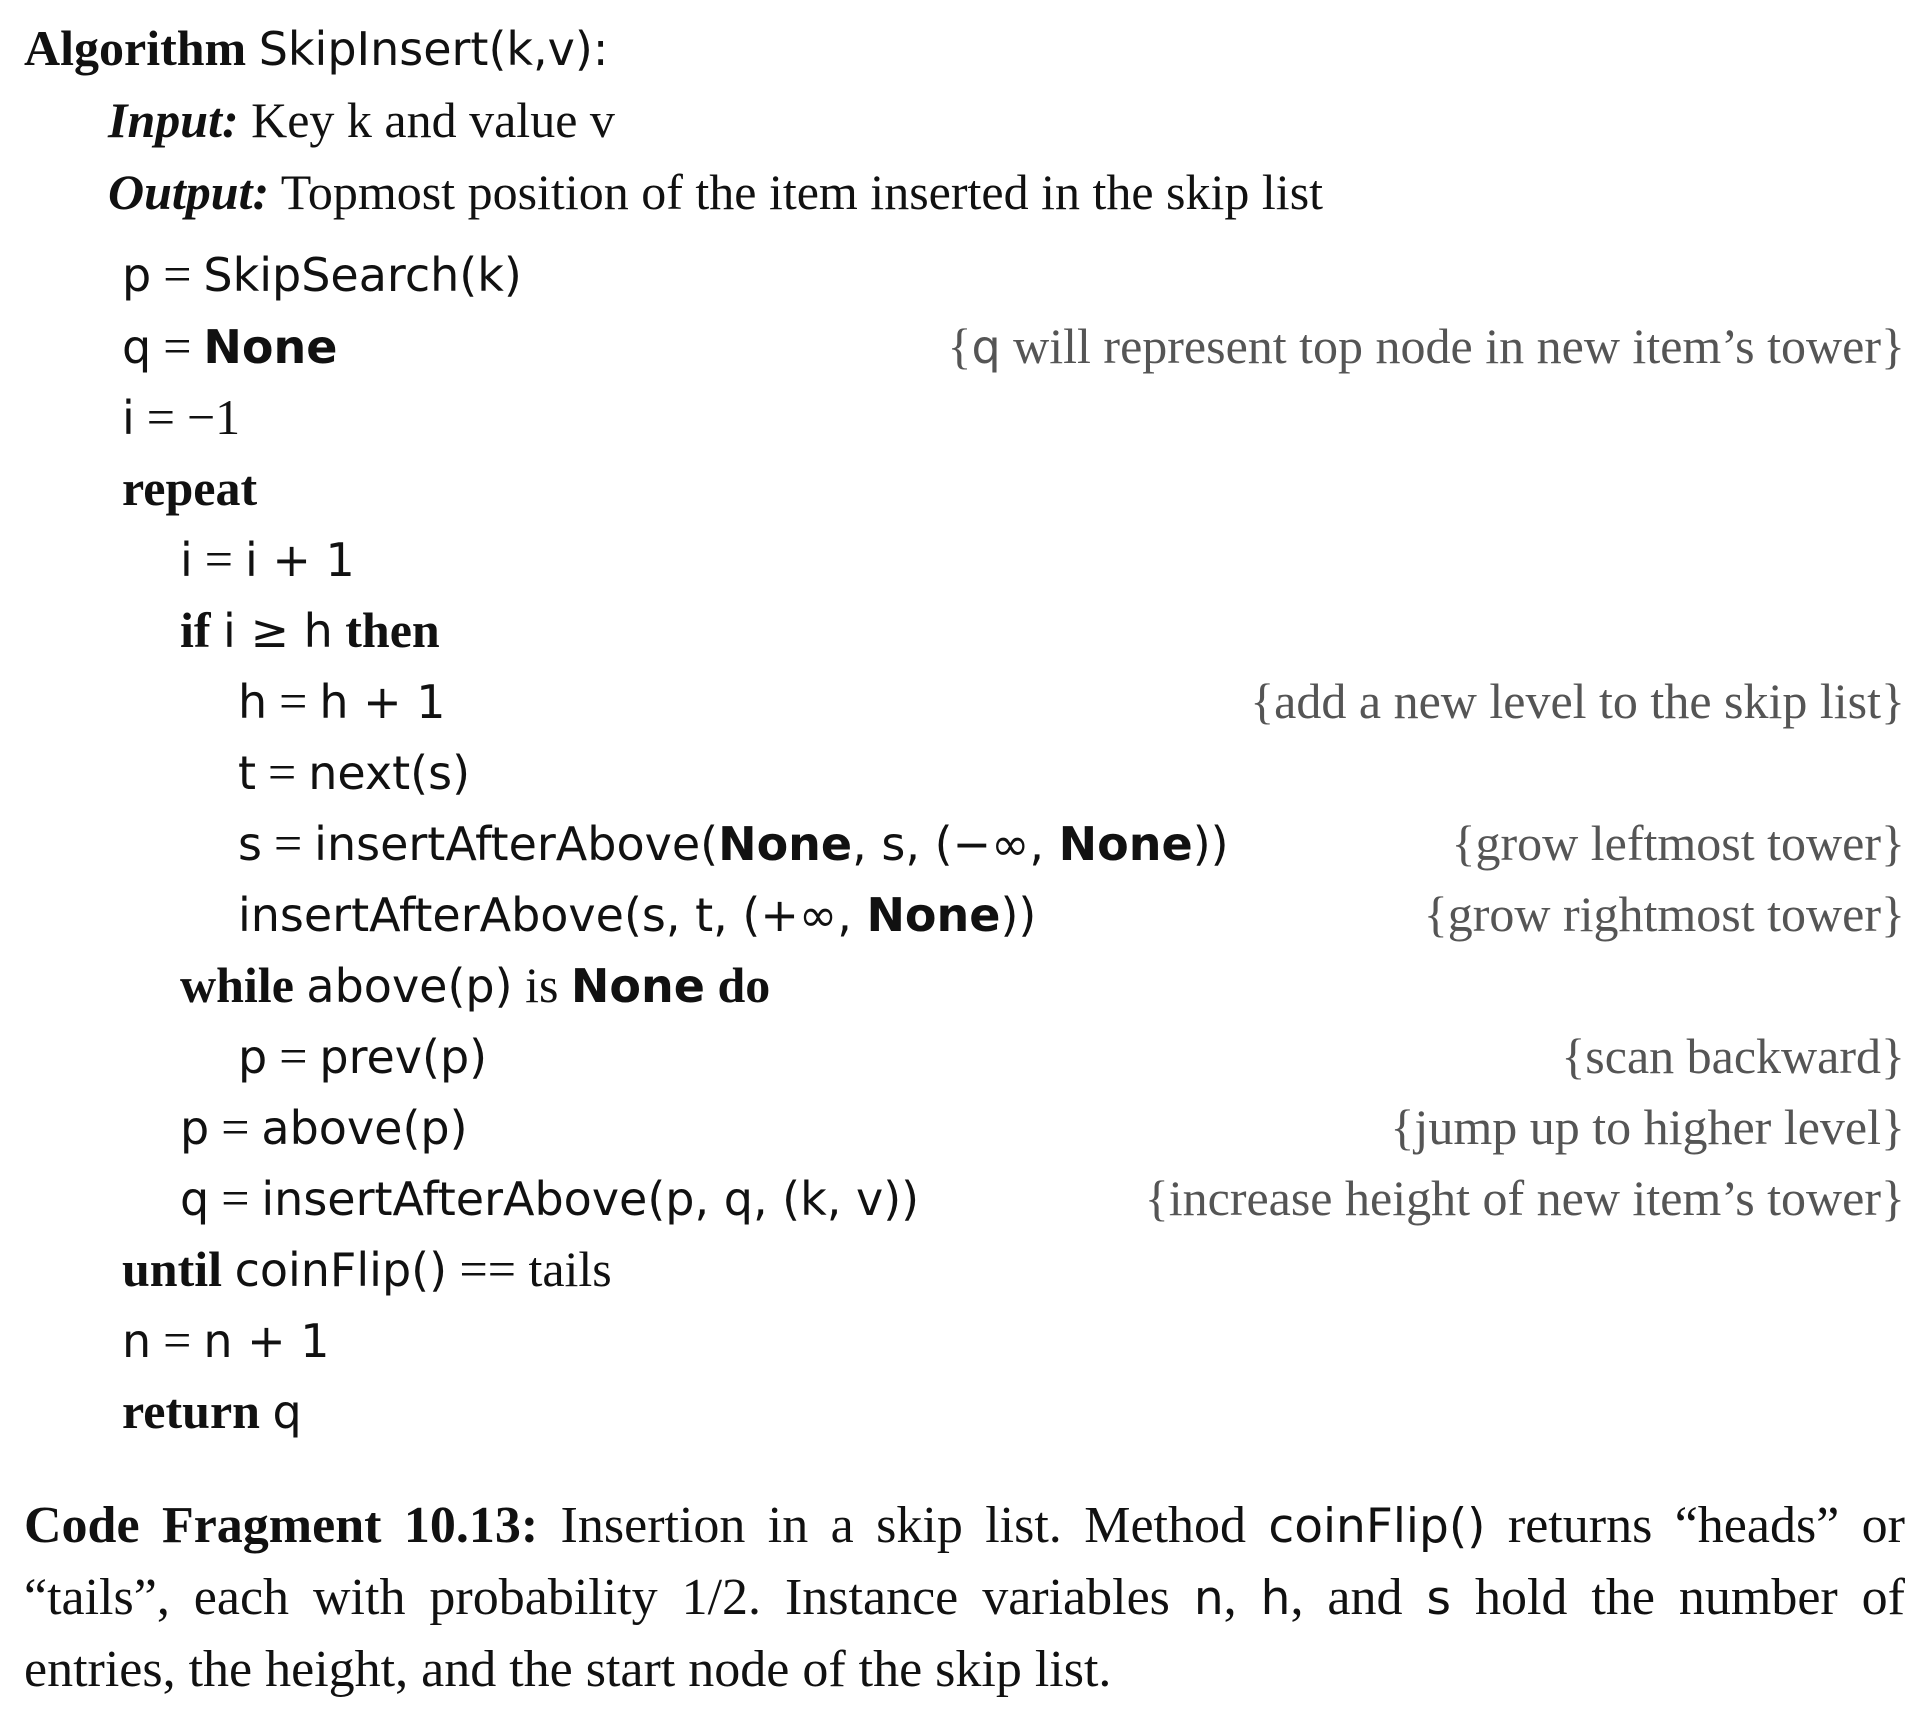 The height and width of the screenshot is (1710, 1929). I want to click on input-line: Input: Key k and value v, so click(361, 120).